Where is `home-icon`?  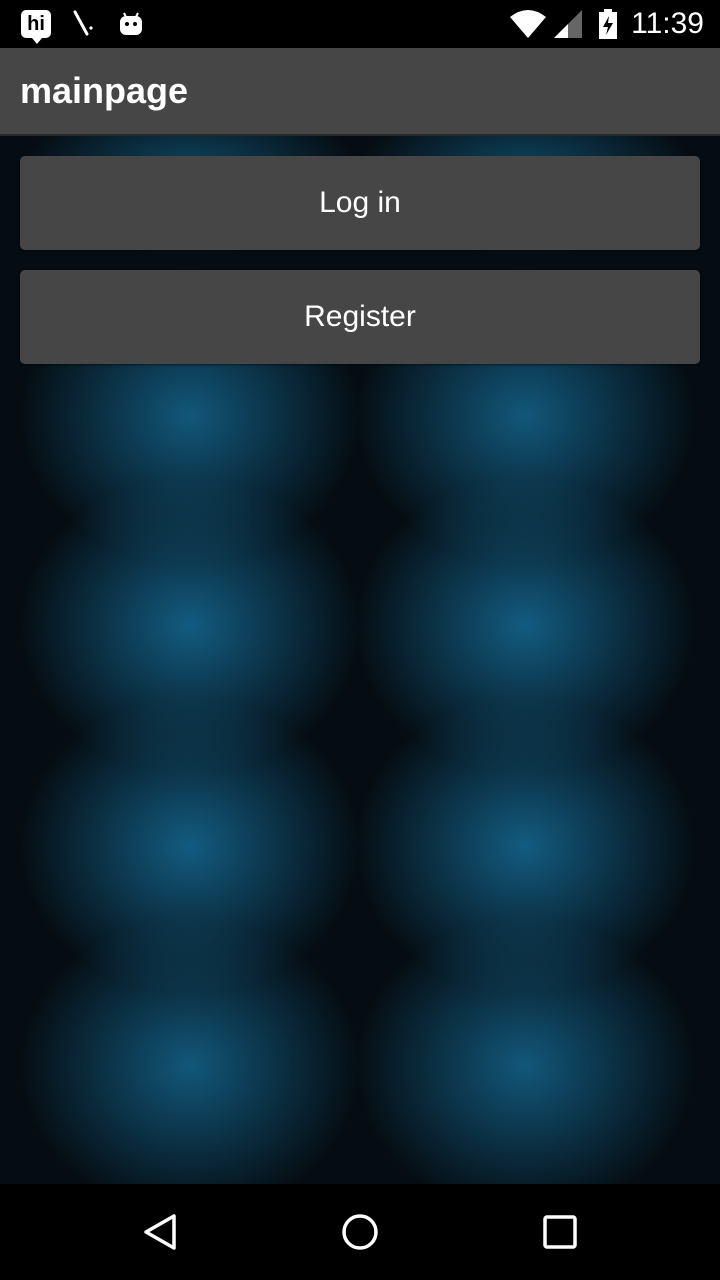 home-icon is located at coordinates (360, 1232).